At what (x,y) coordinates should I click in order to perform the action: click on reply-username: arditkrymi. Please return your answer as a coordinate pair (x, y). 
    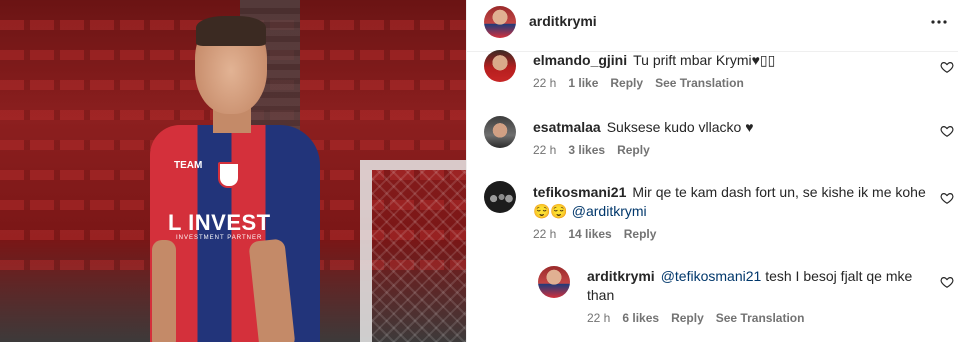
    Looking at the image, I should click on (621, 276).